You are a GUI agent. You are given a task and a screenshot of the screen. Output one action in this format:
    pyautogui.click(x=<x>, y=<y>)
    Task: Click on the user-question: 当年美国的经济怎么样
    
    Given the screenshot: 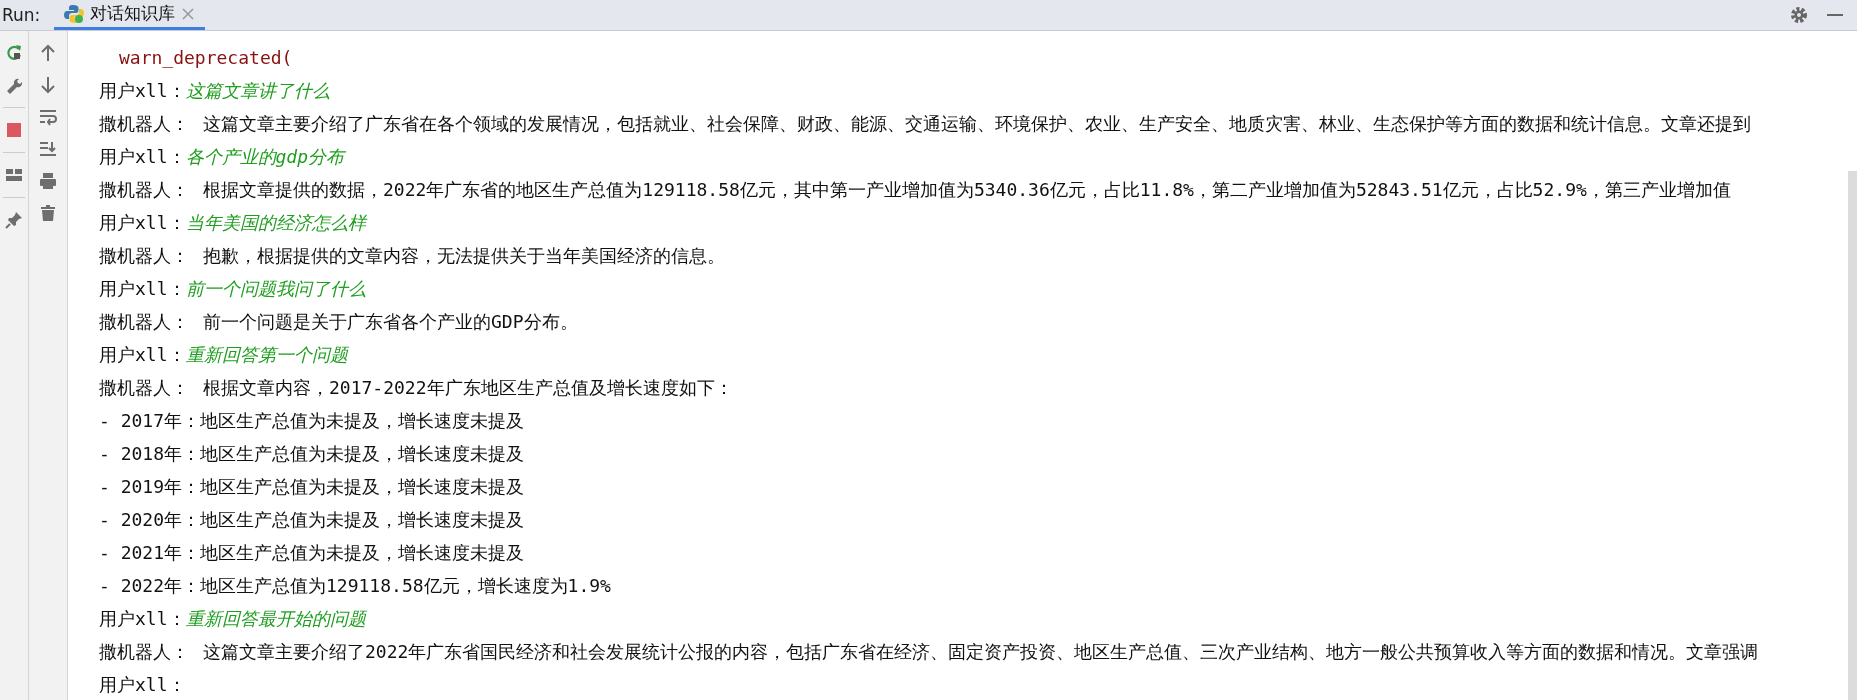 What is the action you would take?
    pyautogui.click(x=275, y=222)
    